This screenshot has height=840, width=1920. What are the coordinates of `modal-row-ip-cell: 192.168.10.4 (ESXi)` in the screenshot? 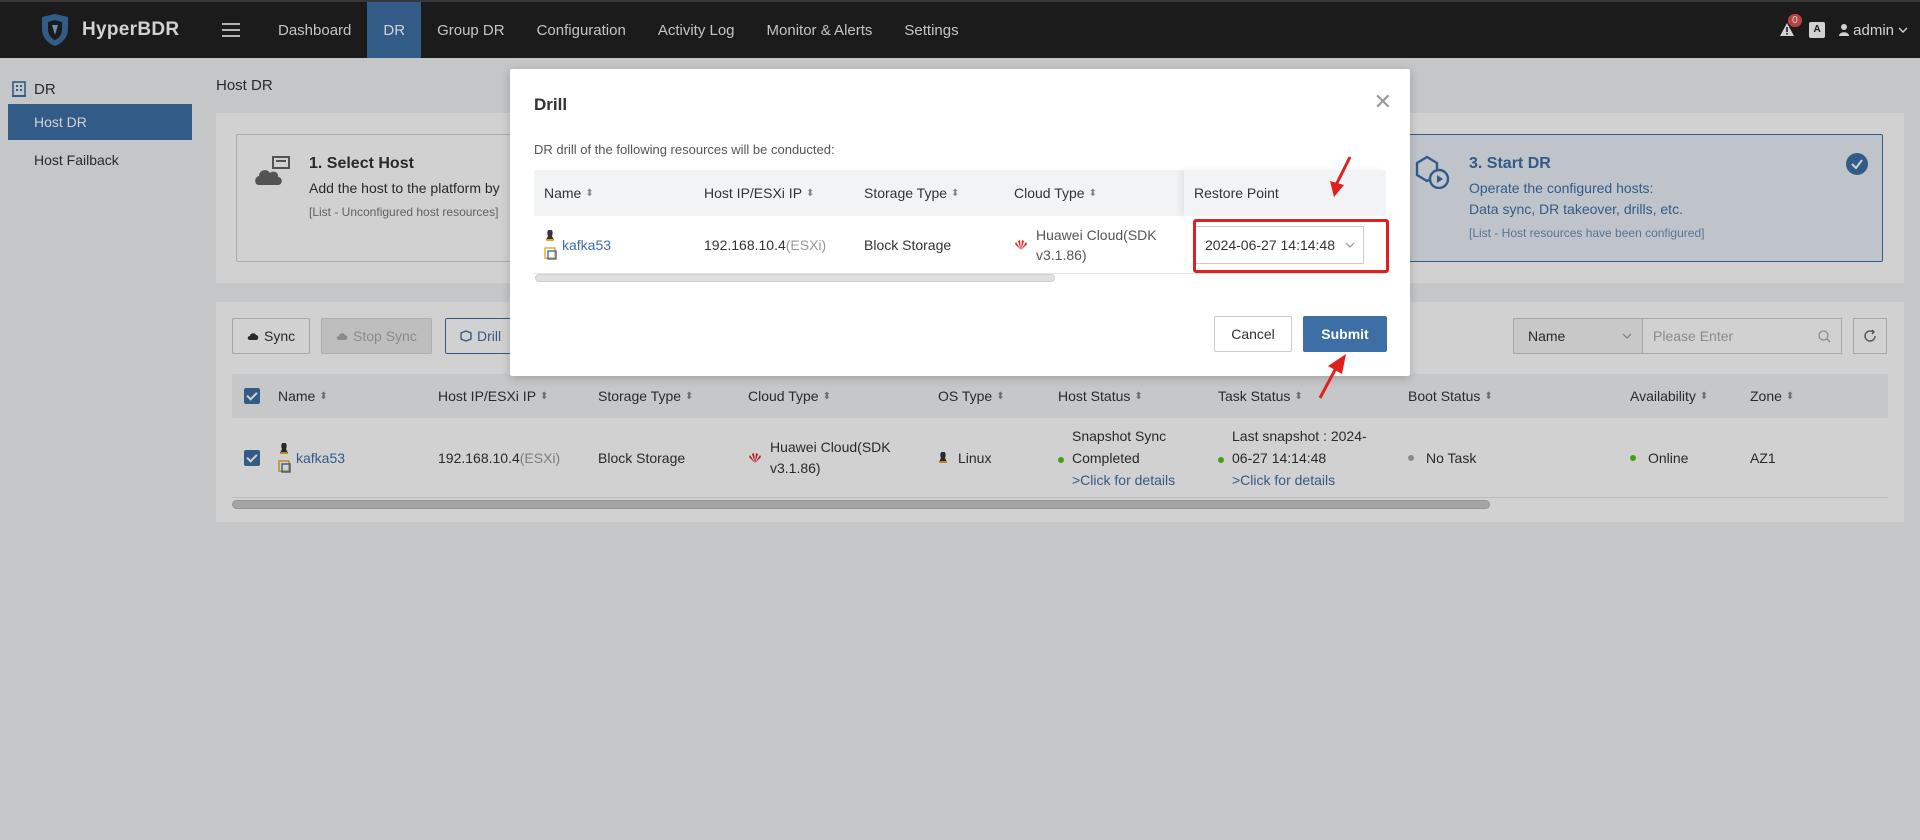 It's located at (765, 244).